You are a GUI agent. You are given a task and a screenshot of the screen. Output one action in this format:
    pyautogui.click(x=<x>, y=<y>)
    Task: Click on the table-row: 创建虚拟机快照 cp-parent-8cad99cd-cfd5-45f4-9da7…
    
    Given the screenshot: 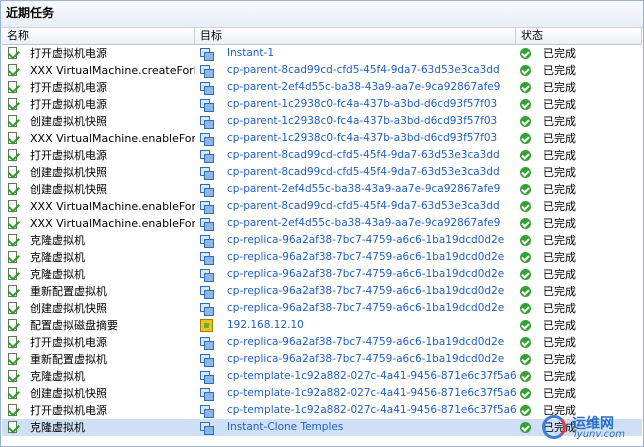 What is the action you would take?
    pyautogui.click(x=322, y=172)
    